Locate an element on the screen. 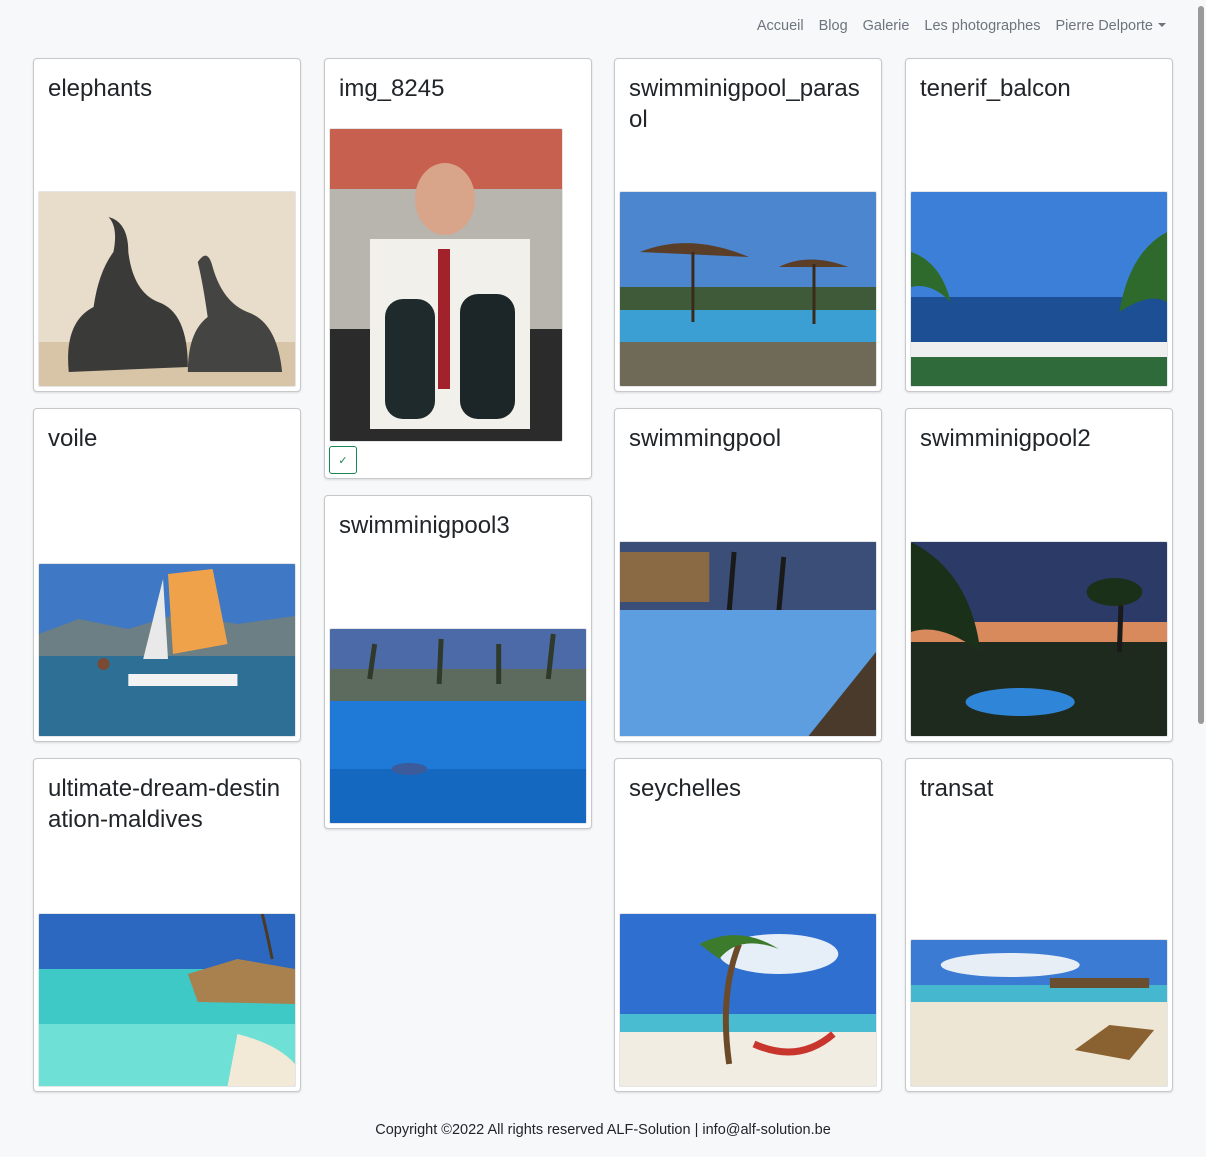  card-title: seychelles is located at coordinates (685, 788).